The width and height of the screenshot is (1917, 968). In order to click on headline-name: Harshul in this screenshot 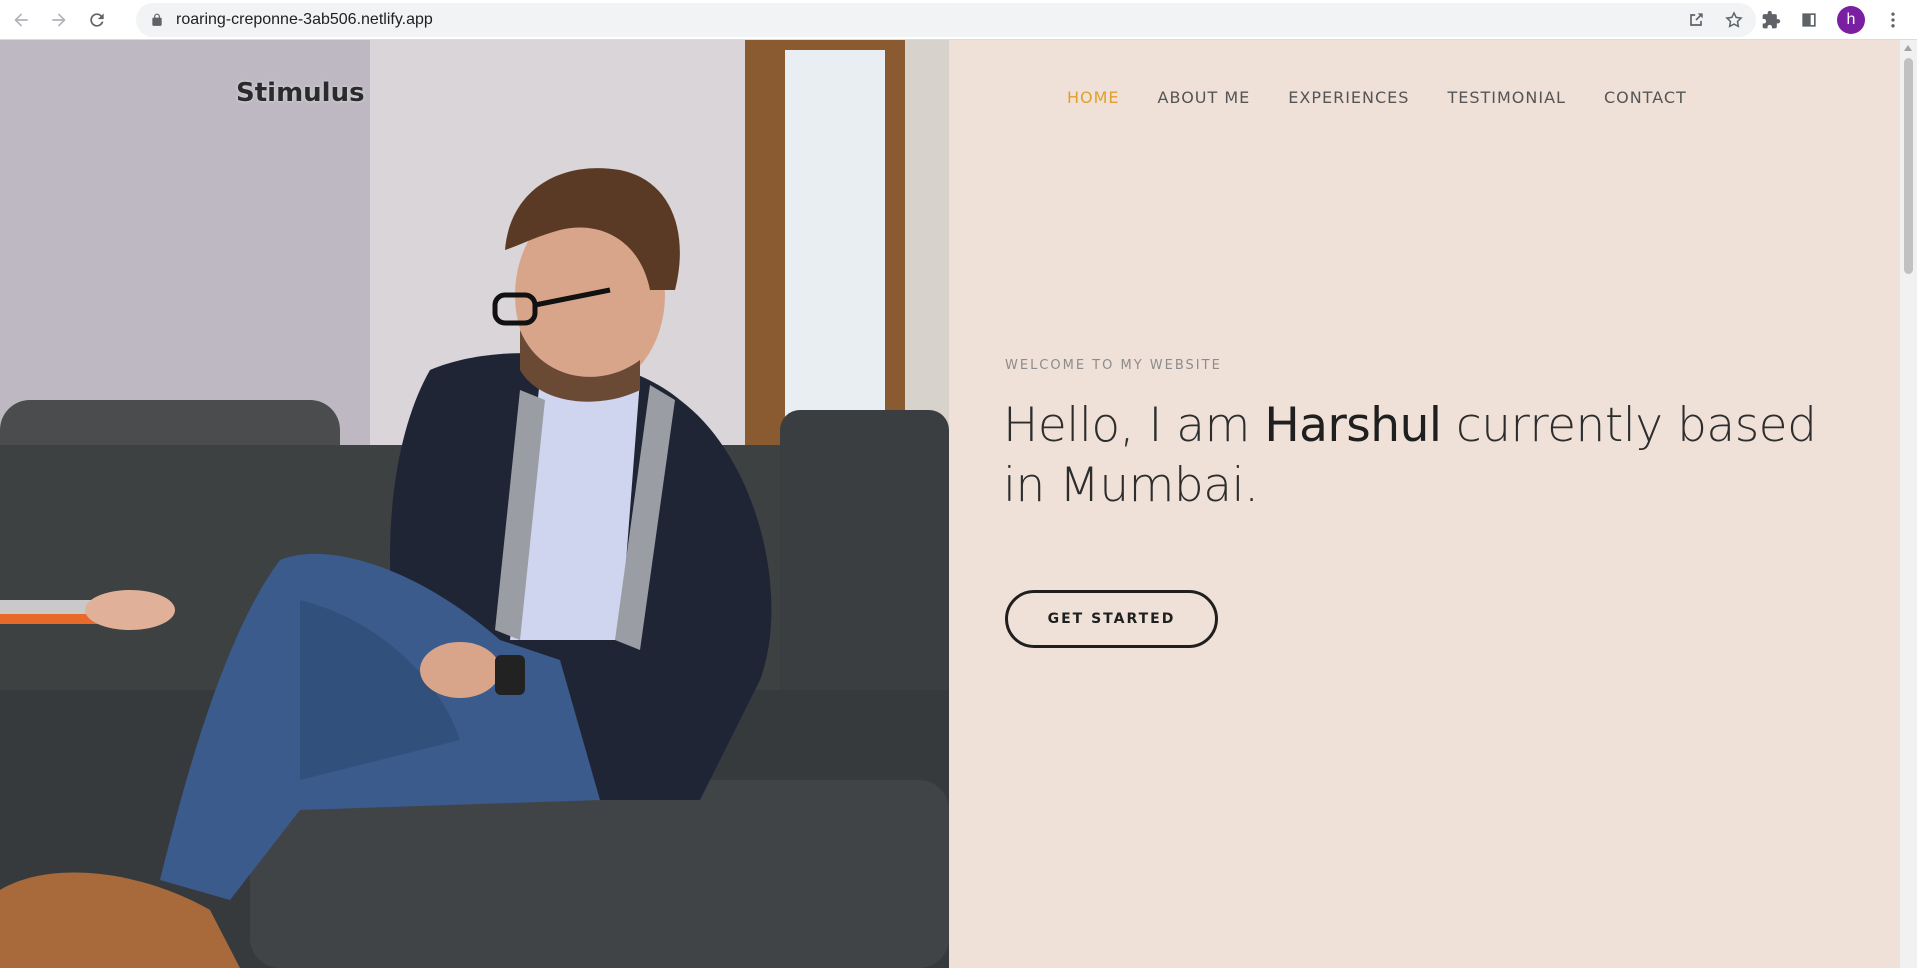, I will do `click(1353, 425)`.